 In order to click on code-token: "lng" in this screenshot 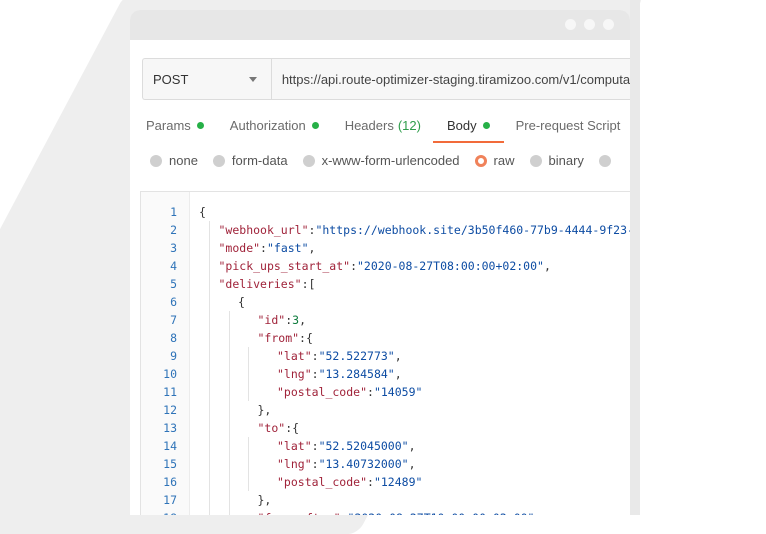, I will do `click(294, 374)`.